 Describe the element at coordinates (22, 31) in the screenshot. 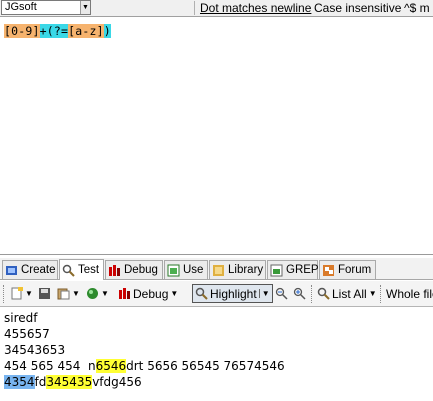

I see `regex-token: [0-9]` at that location.